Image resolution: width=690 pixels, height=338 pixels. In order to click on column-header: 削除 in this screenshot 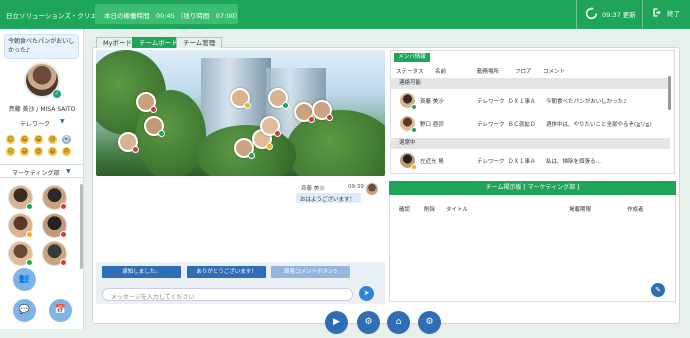, I will do `click(430, 210)`.